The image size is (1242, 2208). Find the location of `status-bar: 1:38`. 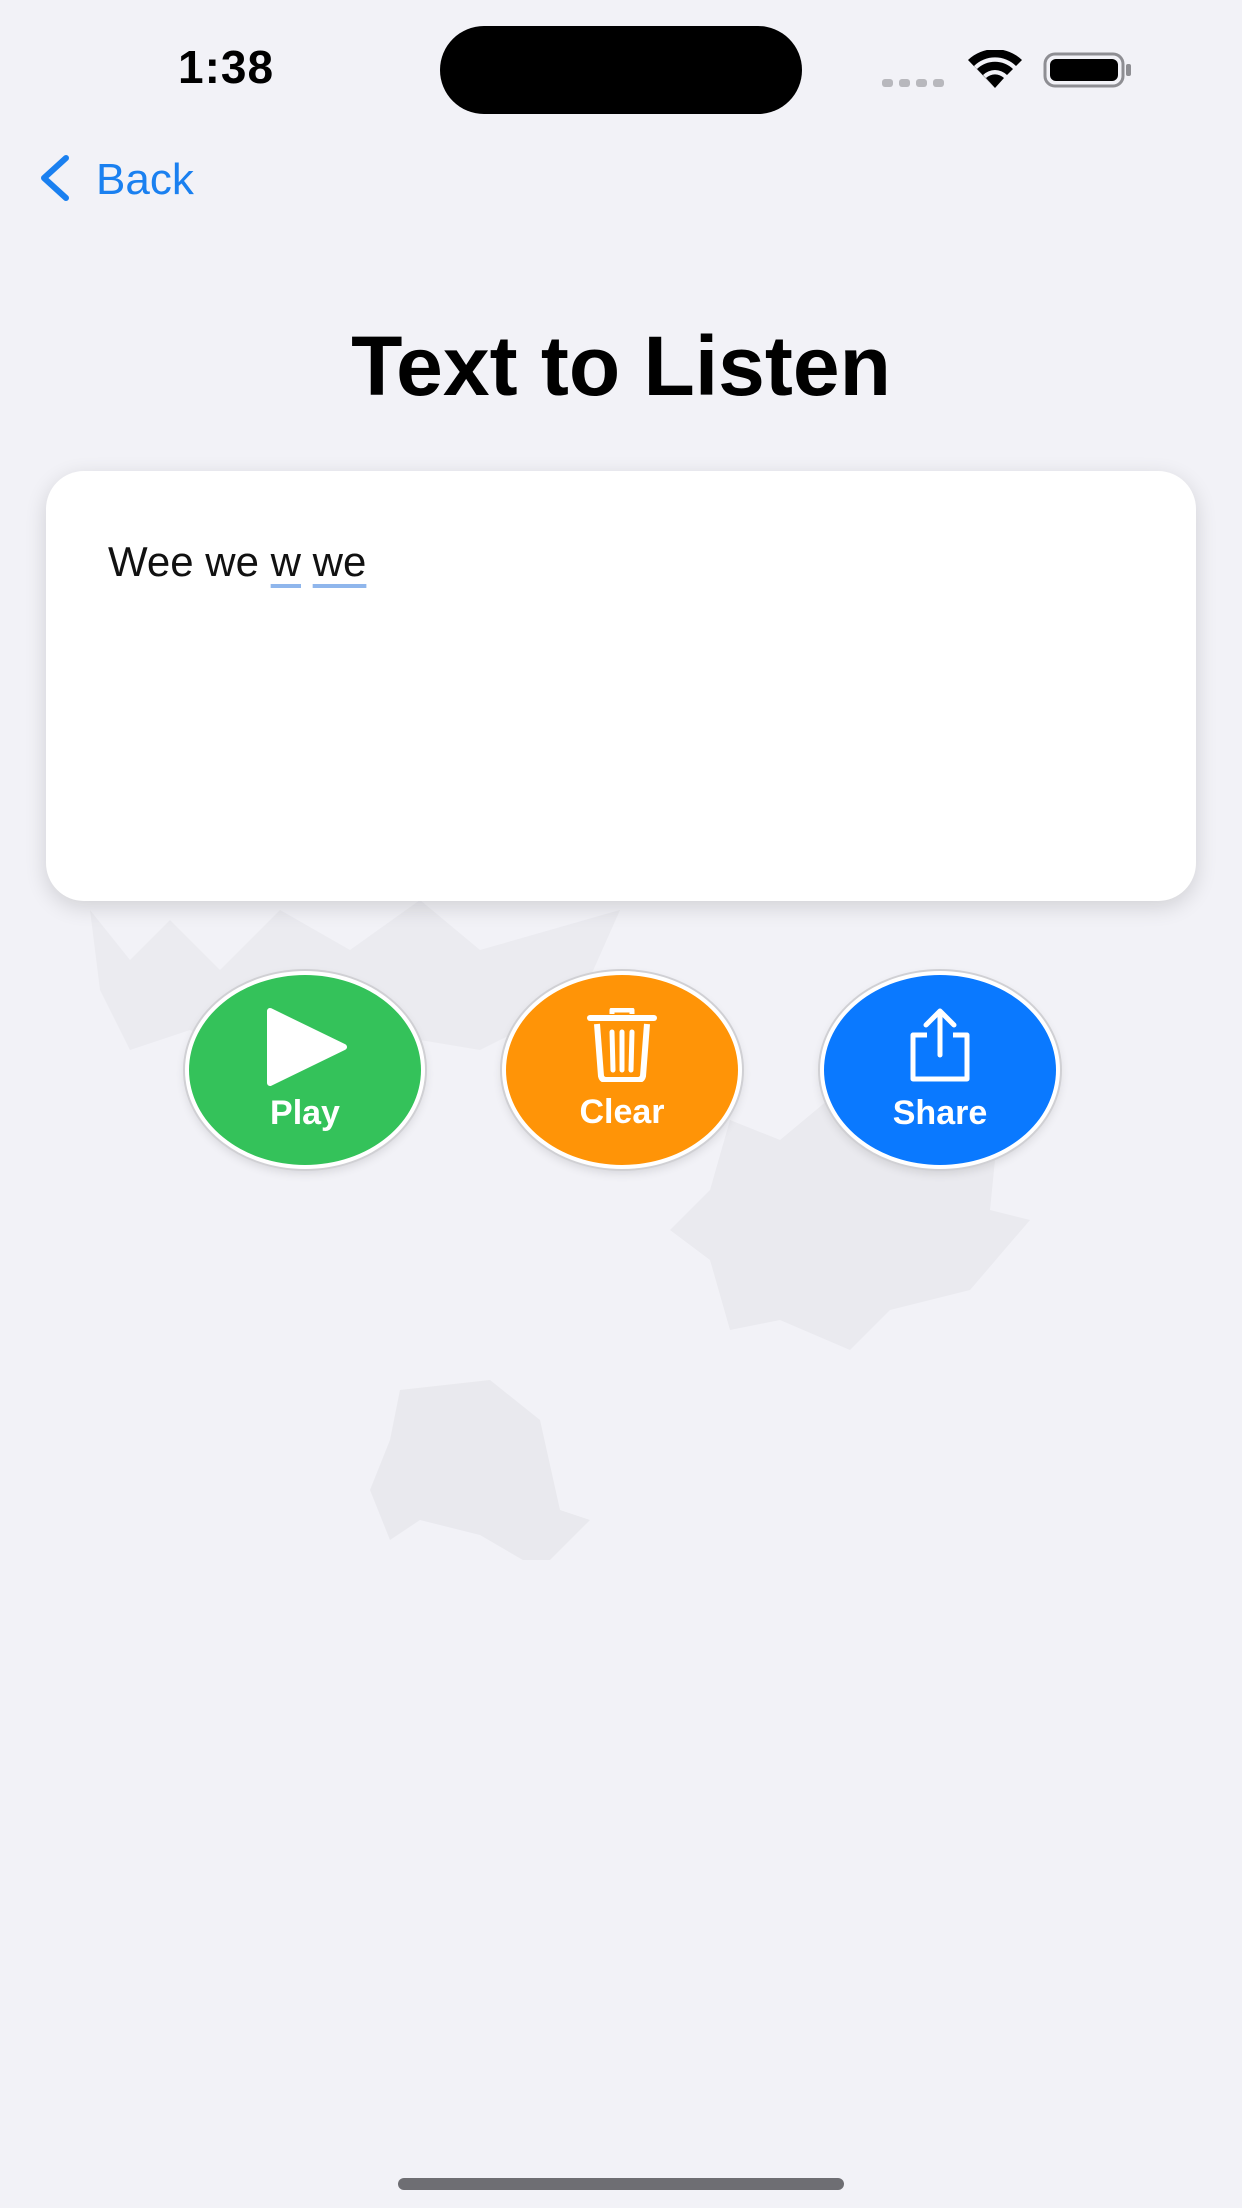

status-bar: 1:38 is located at coordinates (621, 70).